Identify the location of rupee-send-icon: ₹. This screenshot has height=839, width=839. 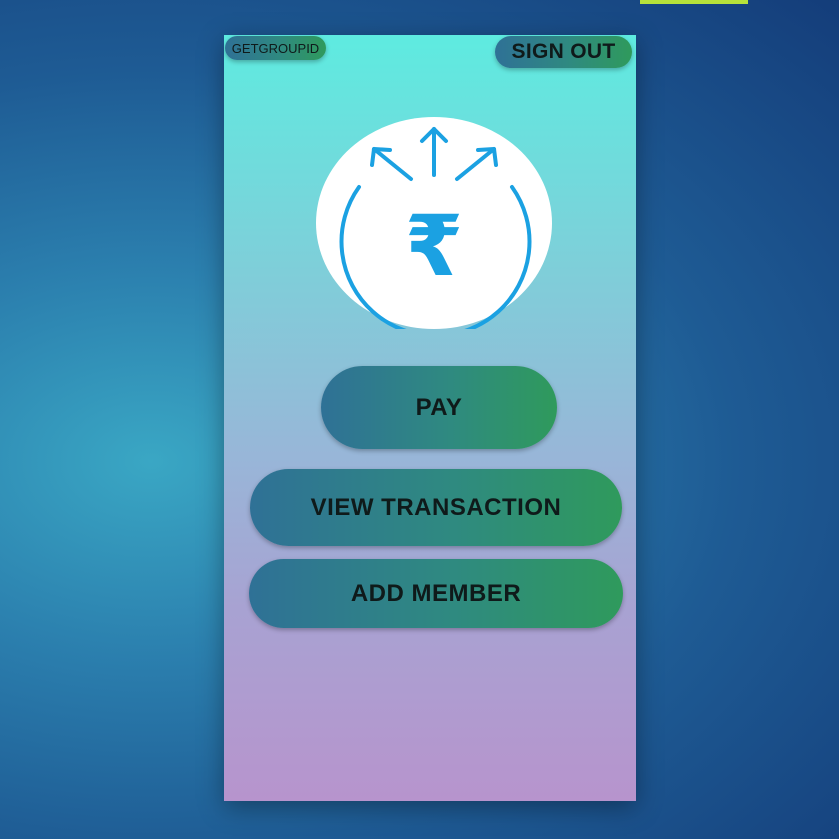
(435, 228).